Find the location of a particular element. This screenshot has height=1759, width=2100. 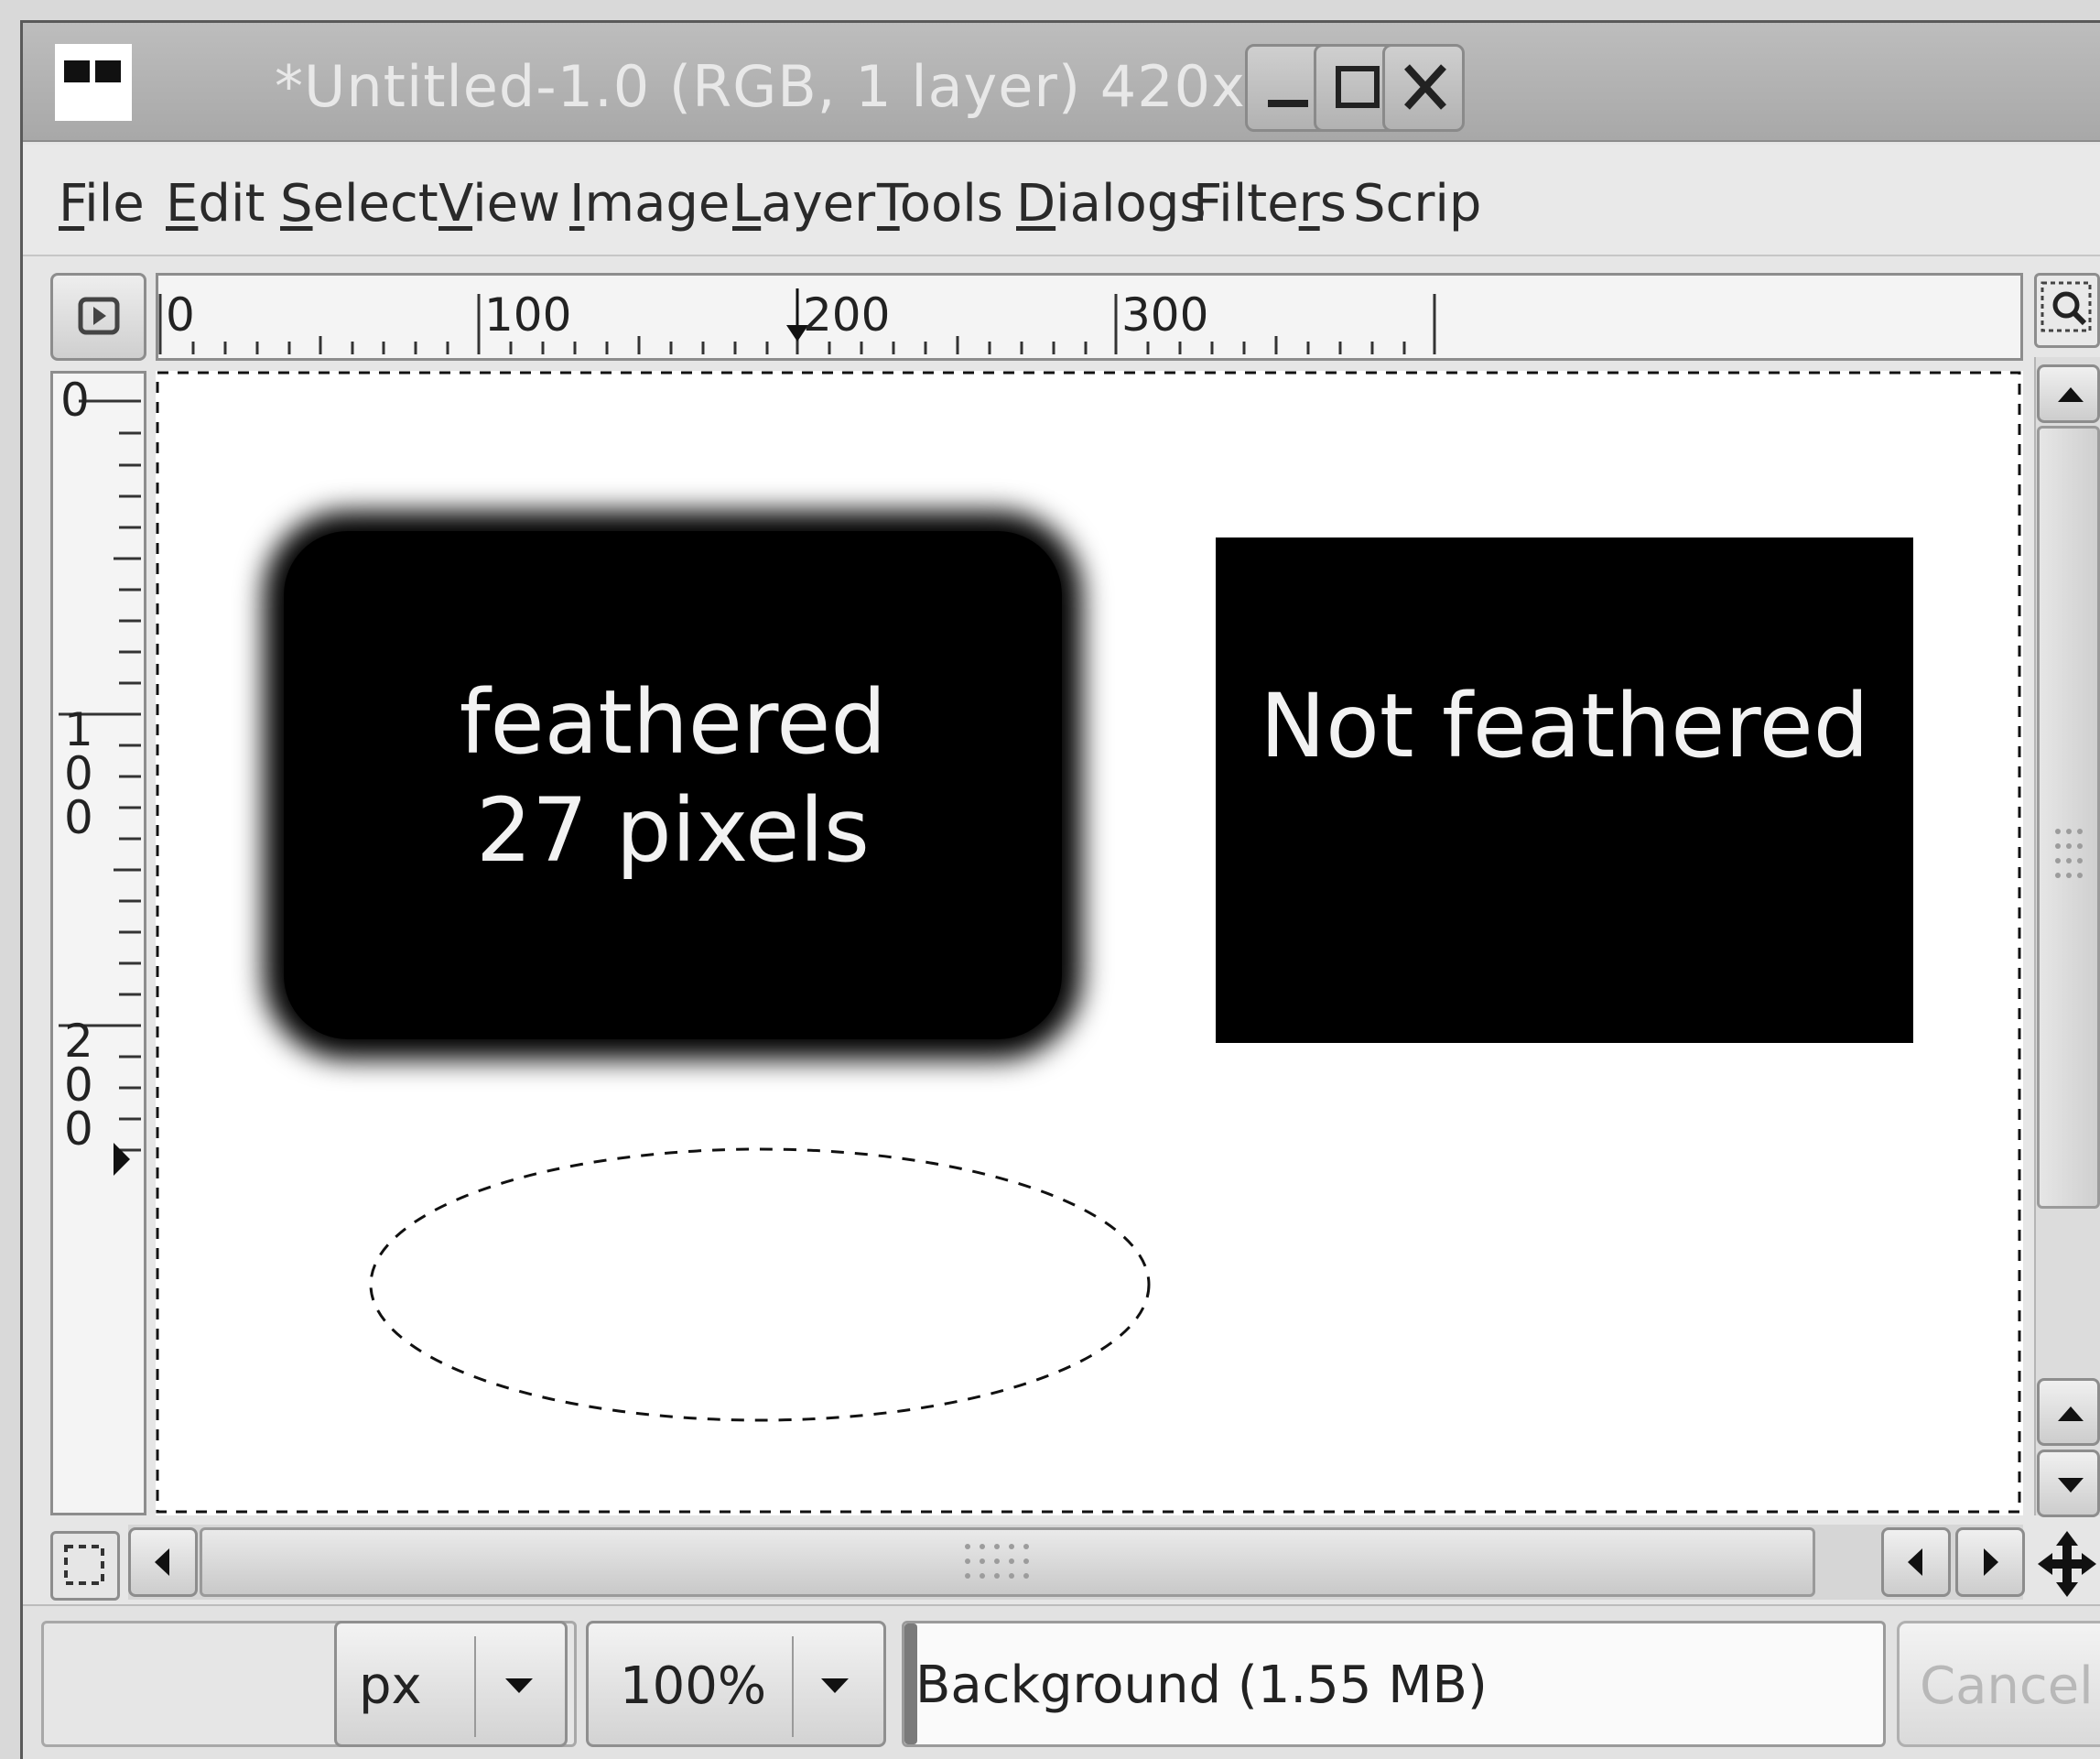

menu-file-label: File is located at coordinates (102, 203).